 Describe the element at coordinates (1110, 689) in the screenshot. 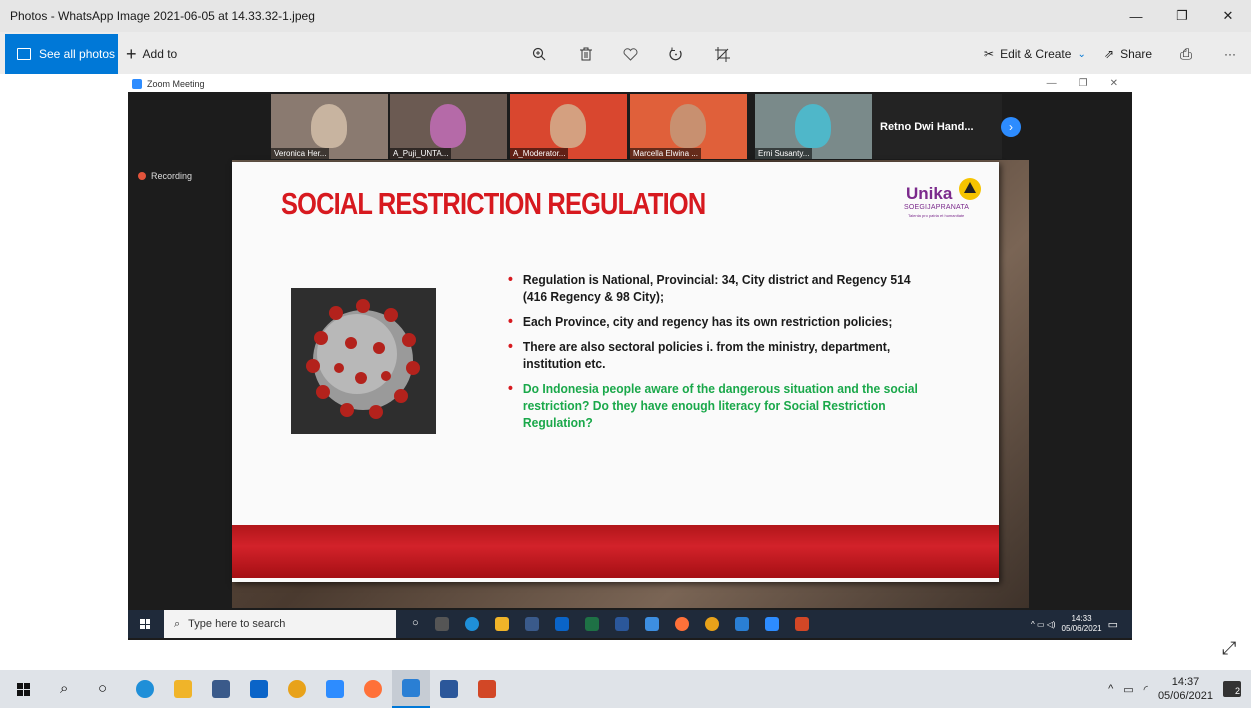

I see `tray-overflow-icon: ^` at that location.